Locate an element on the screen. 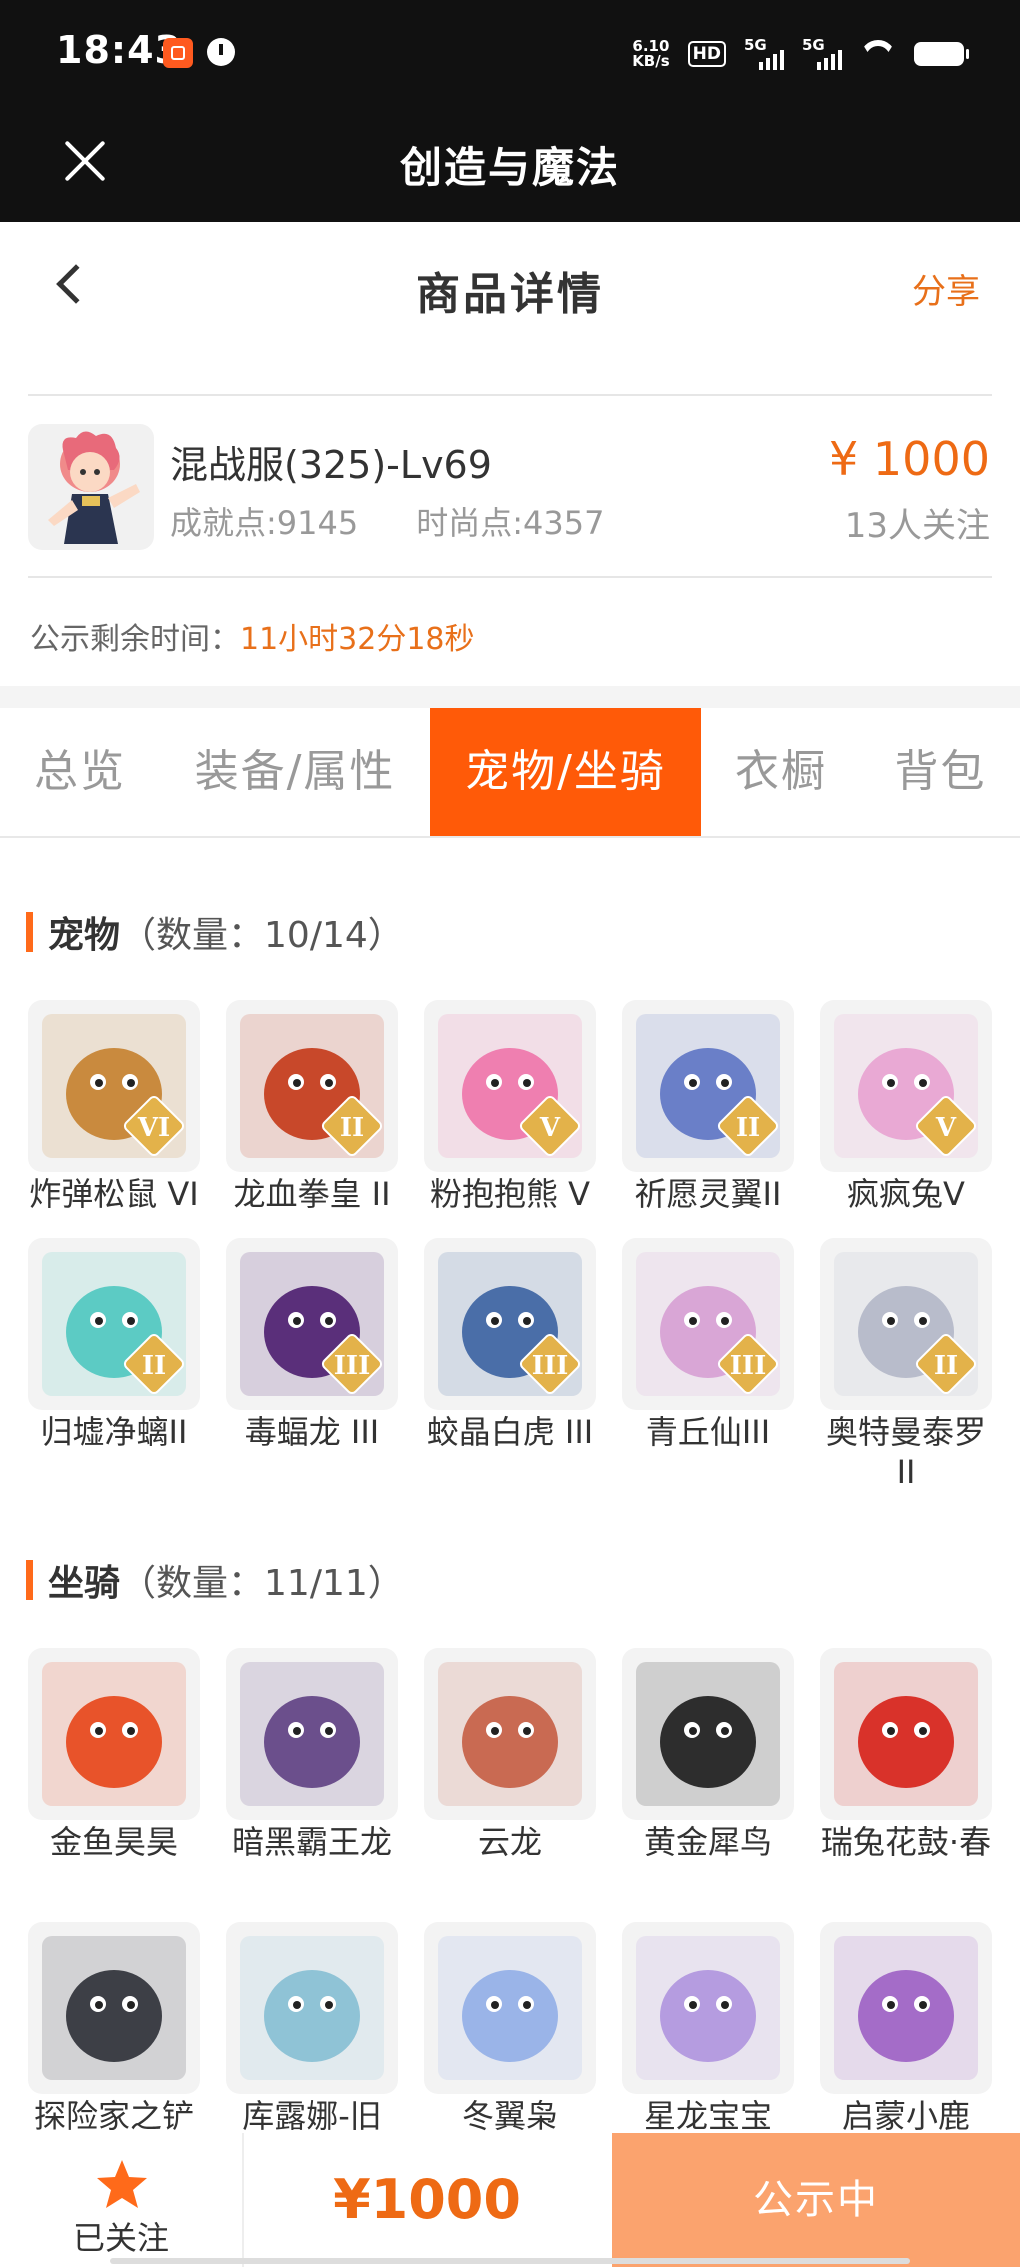 The height and width of the screenshot is (2267, 1020). pet-item: II 祈愿灵翼II is located at coordinates (708, 1107).